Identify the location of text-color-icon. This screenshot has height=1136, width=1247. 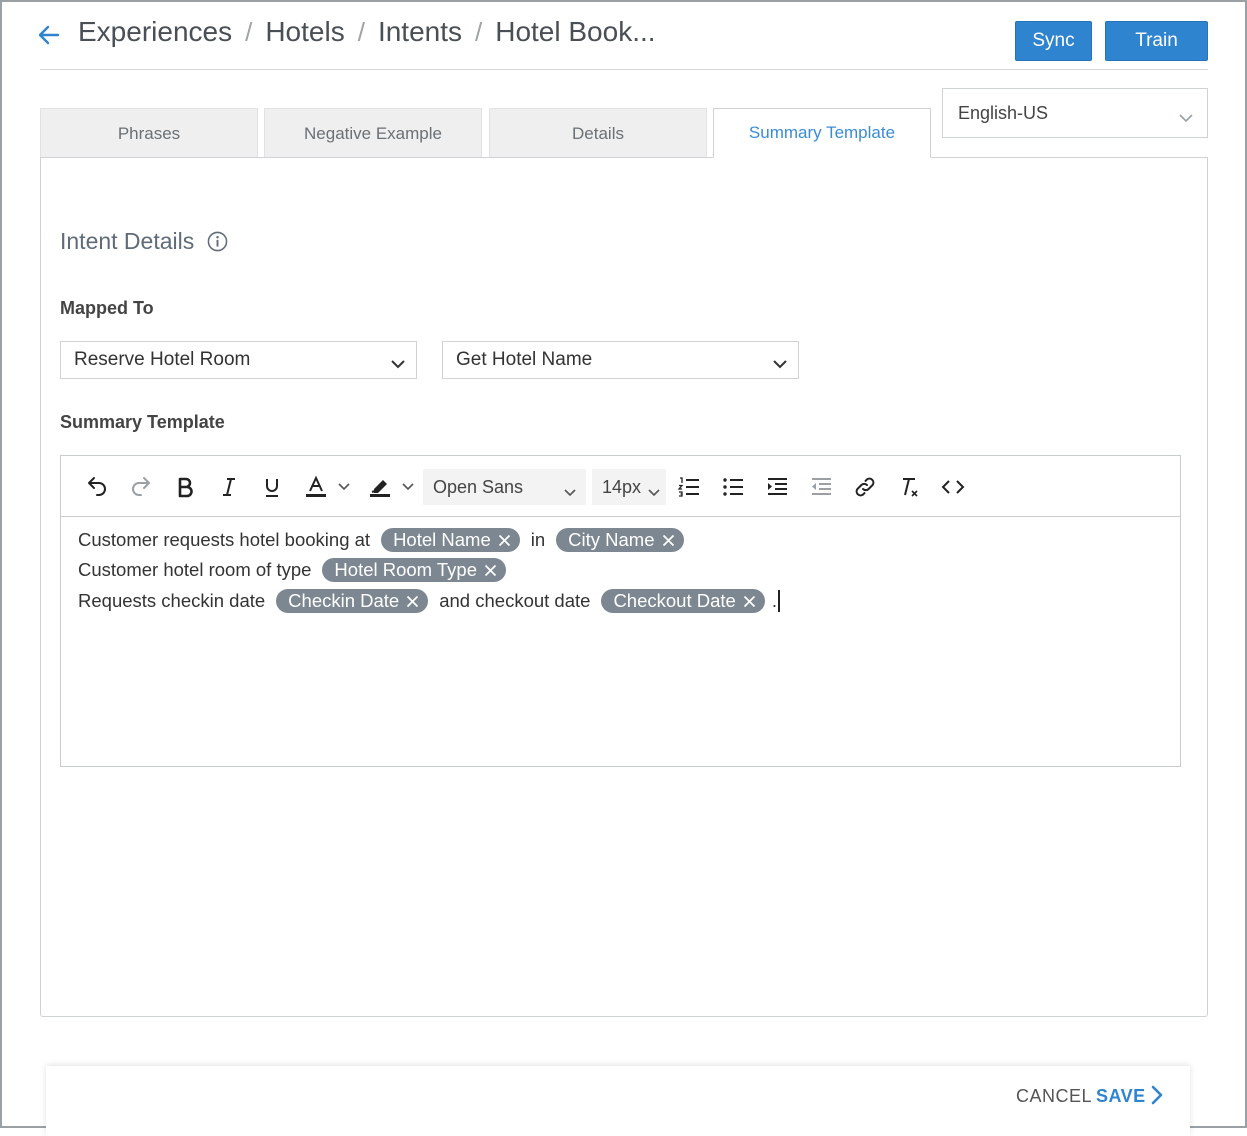
(316, 487).